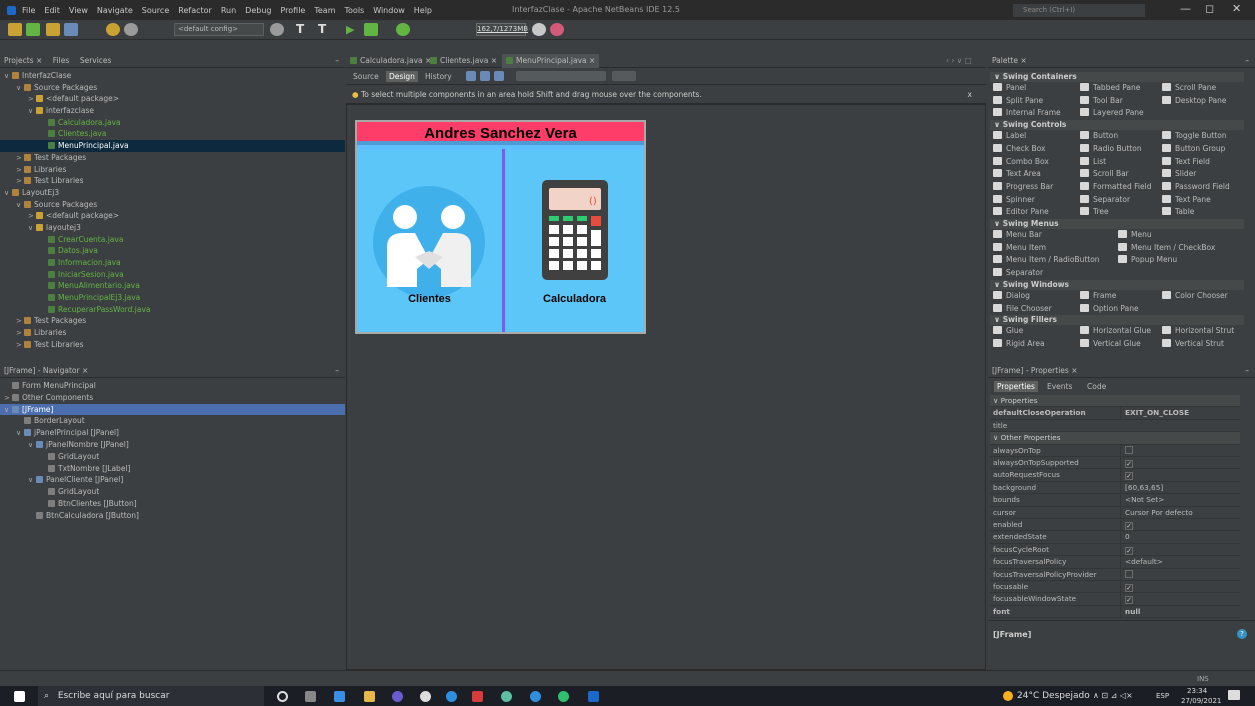 Image resolution: width=1255 pixels, height=706 pixels. I want to click on menu-window: Window, so click(389, 10).